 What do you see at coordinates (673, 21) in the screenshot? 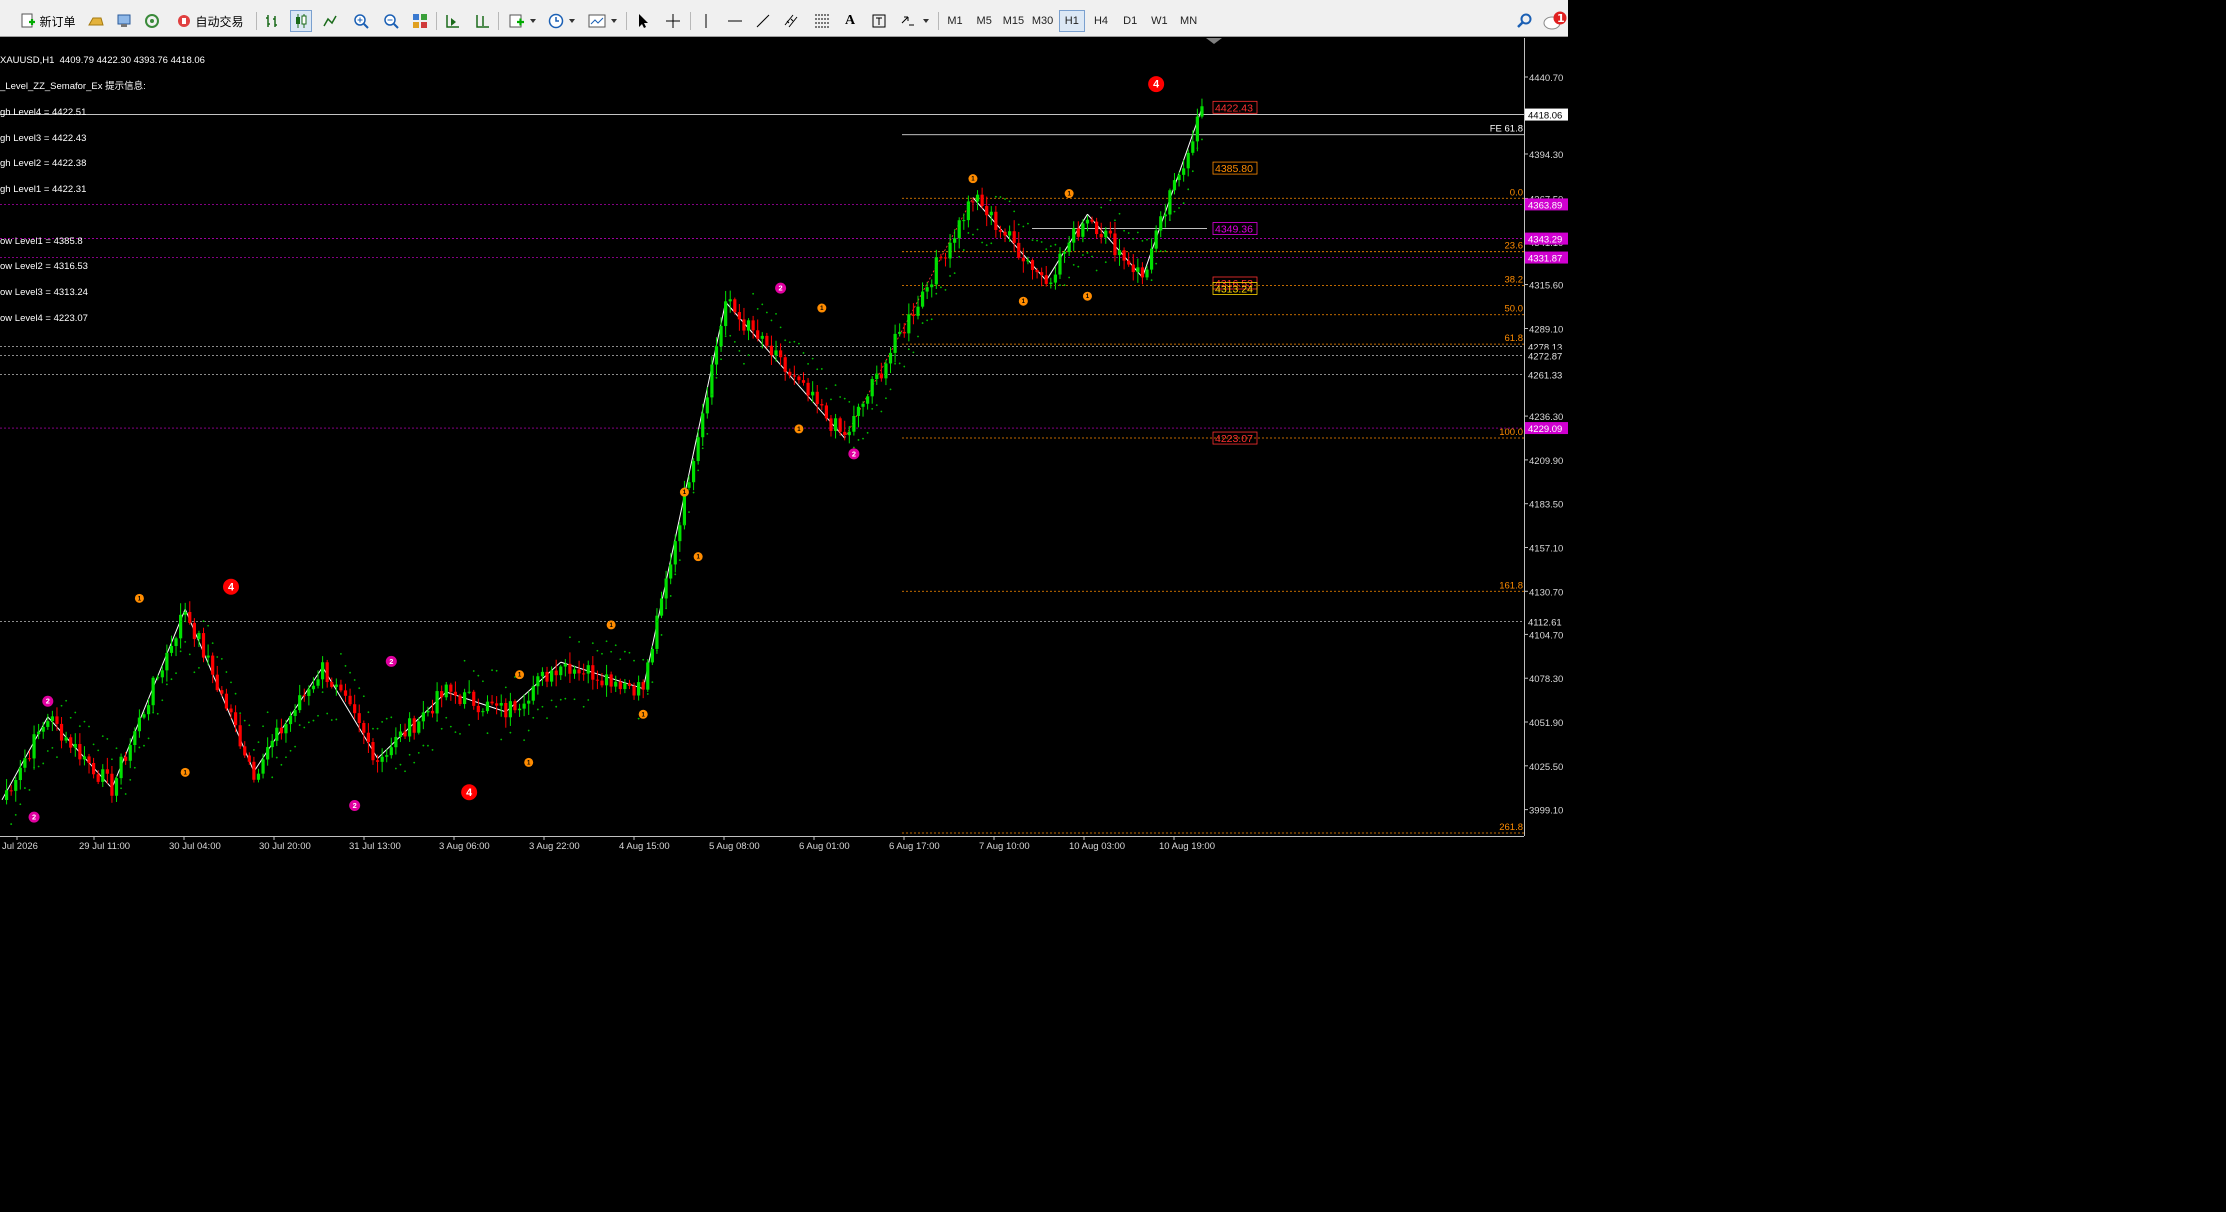
I see `crosshair-tool-button` at bounding box center [673, 21].